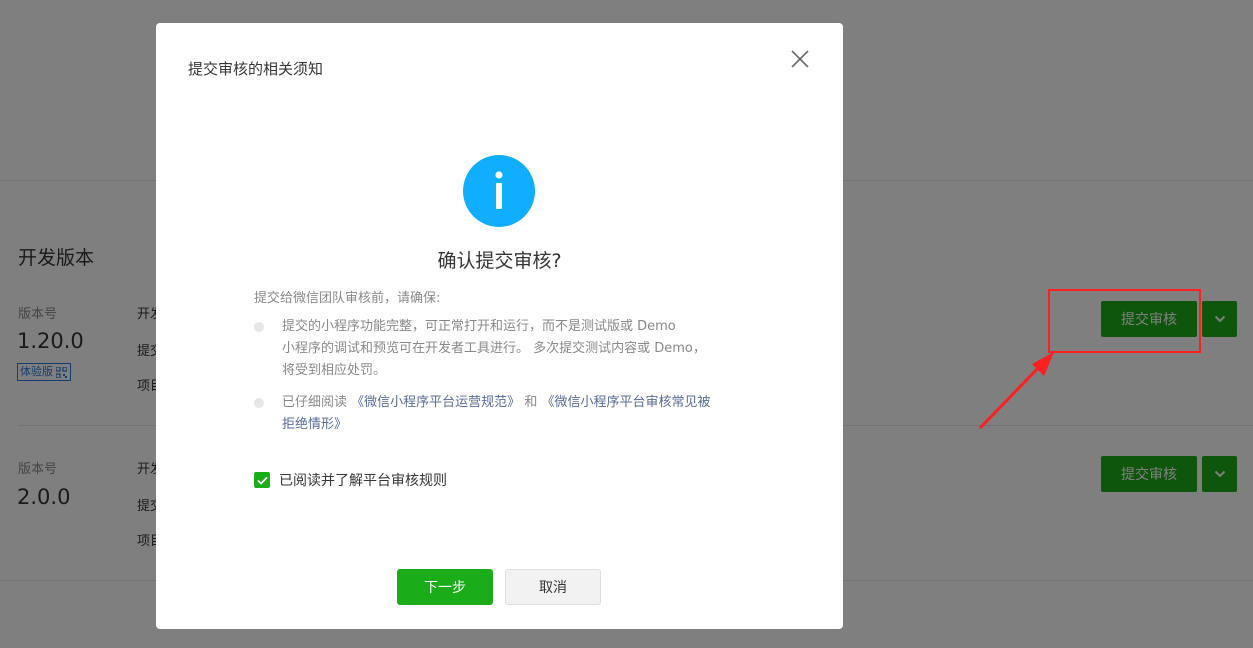  Describe the element at coordinates (435, 402) in the screenshot. I see `operation-rules-link: 《微信小程序平台运营规范》` at that location.